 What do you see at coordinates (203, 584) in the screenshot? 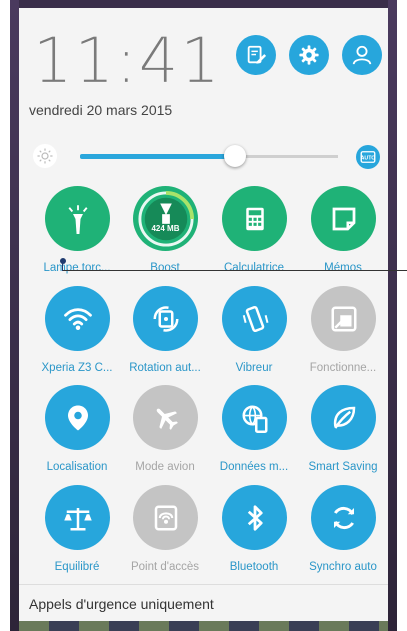
I see `divider` at bounding box center [203, 584].